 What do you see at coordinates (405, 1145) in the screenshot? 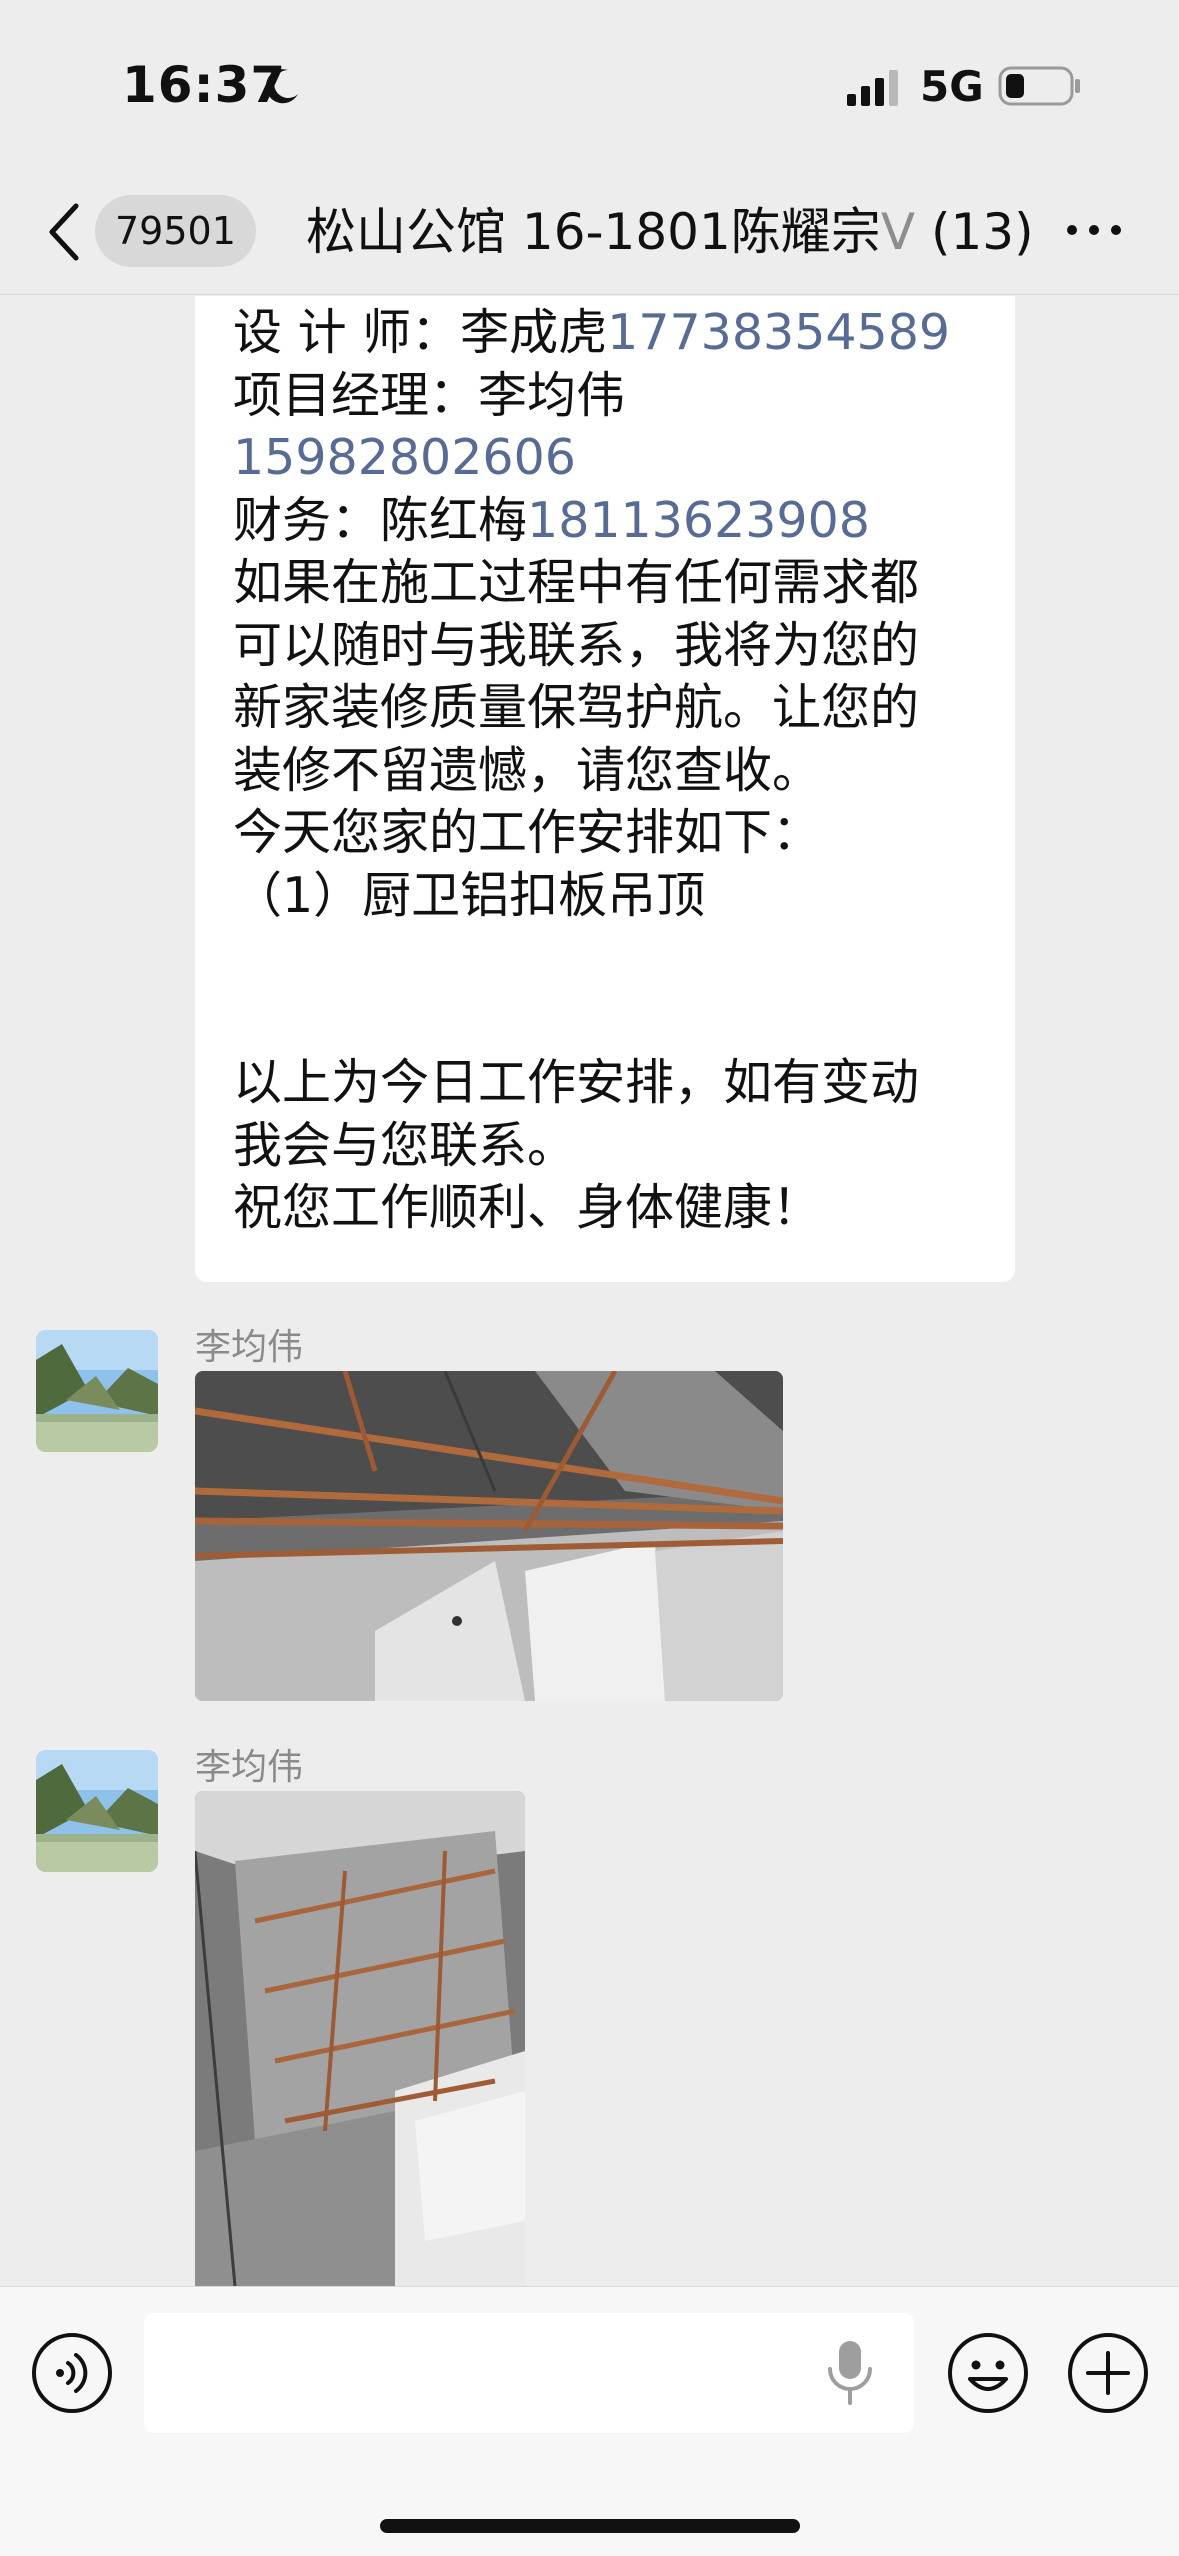
I see `bubble-text-line: 我会与您联系。` at bounding box center [405, 1145].